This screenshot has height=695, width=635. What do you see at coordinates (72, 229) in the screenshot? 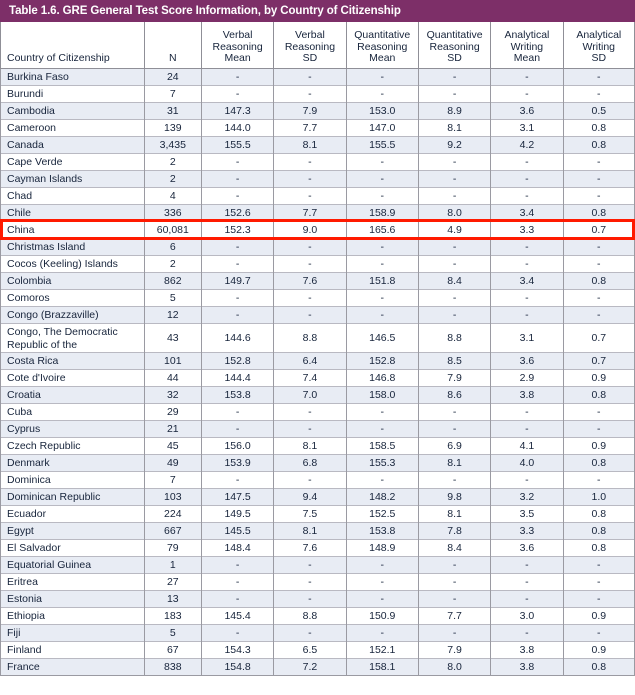
I see `cell-country: China` at bounding box center [72, 229].